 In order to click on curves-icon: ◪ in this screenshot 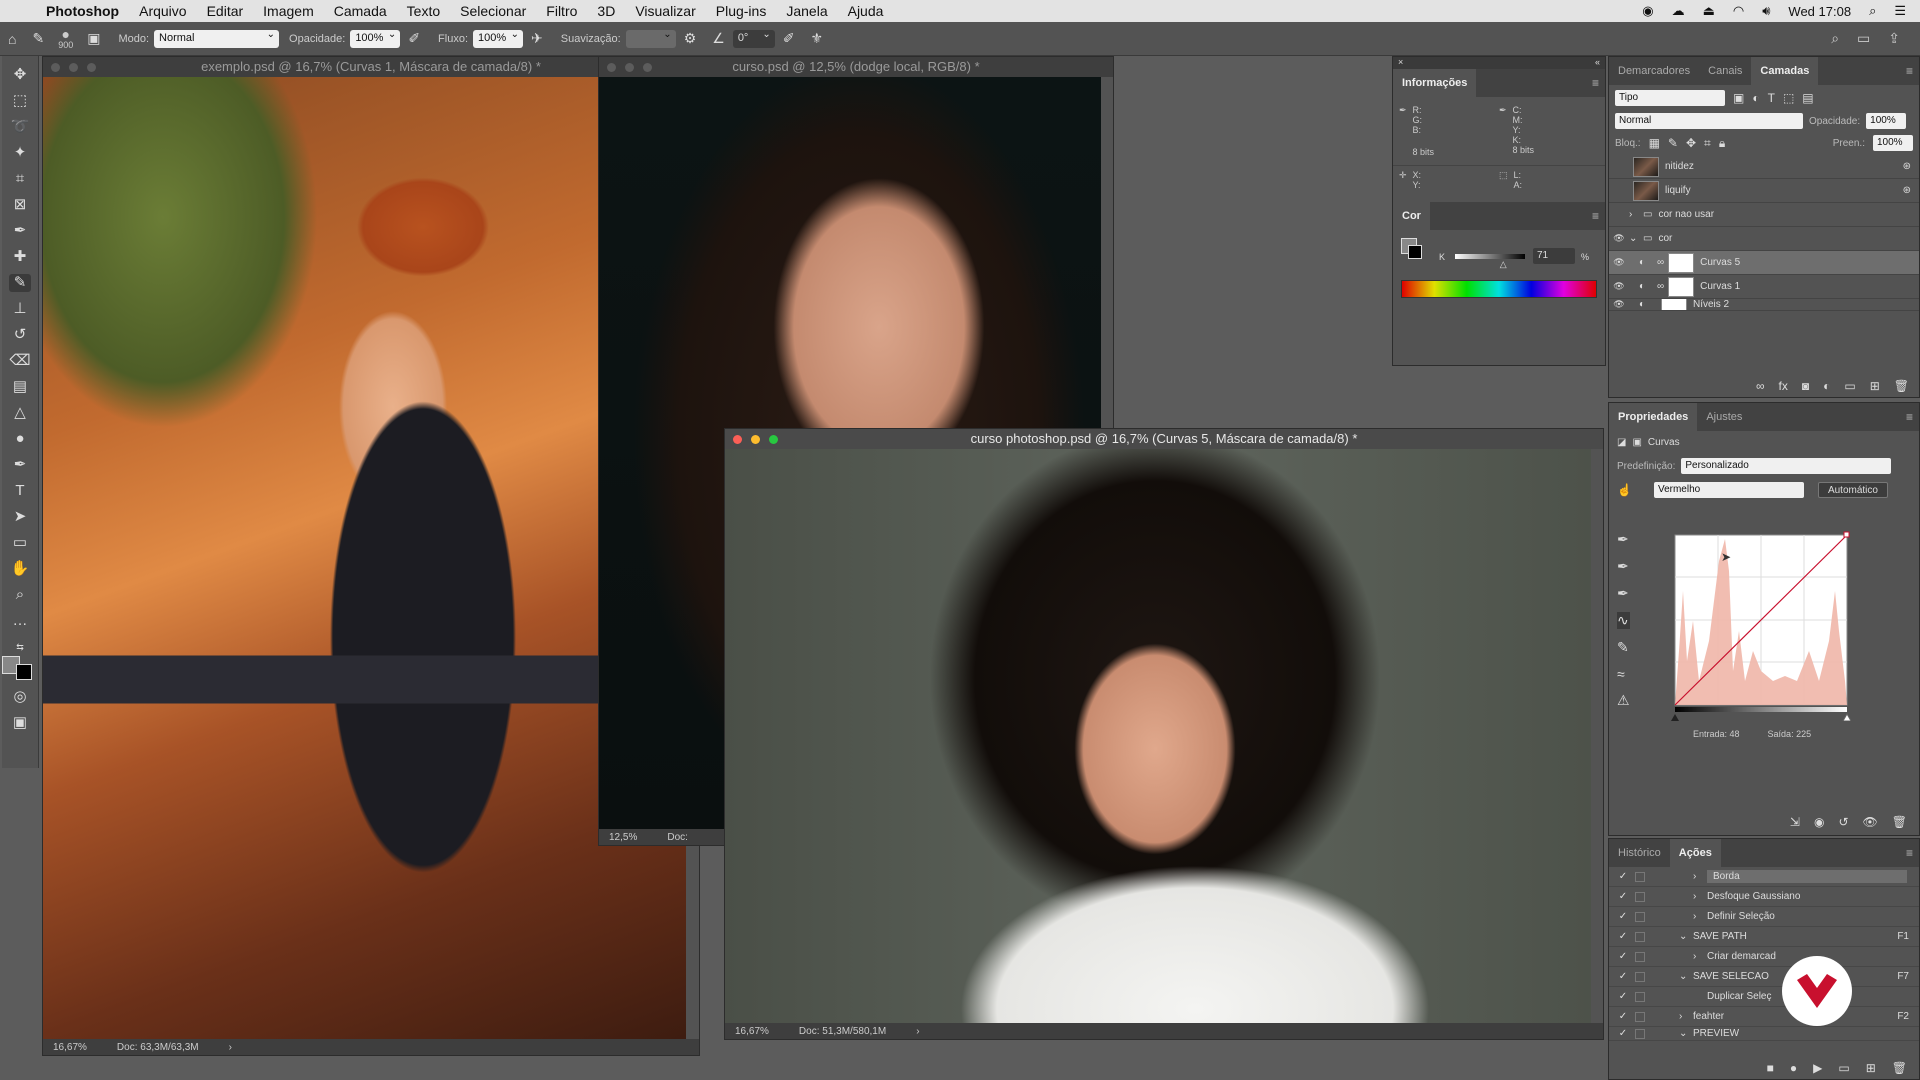, I will do `click(1621, 442)`.